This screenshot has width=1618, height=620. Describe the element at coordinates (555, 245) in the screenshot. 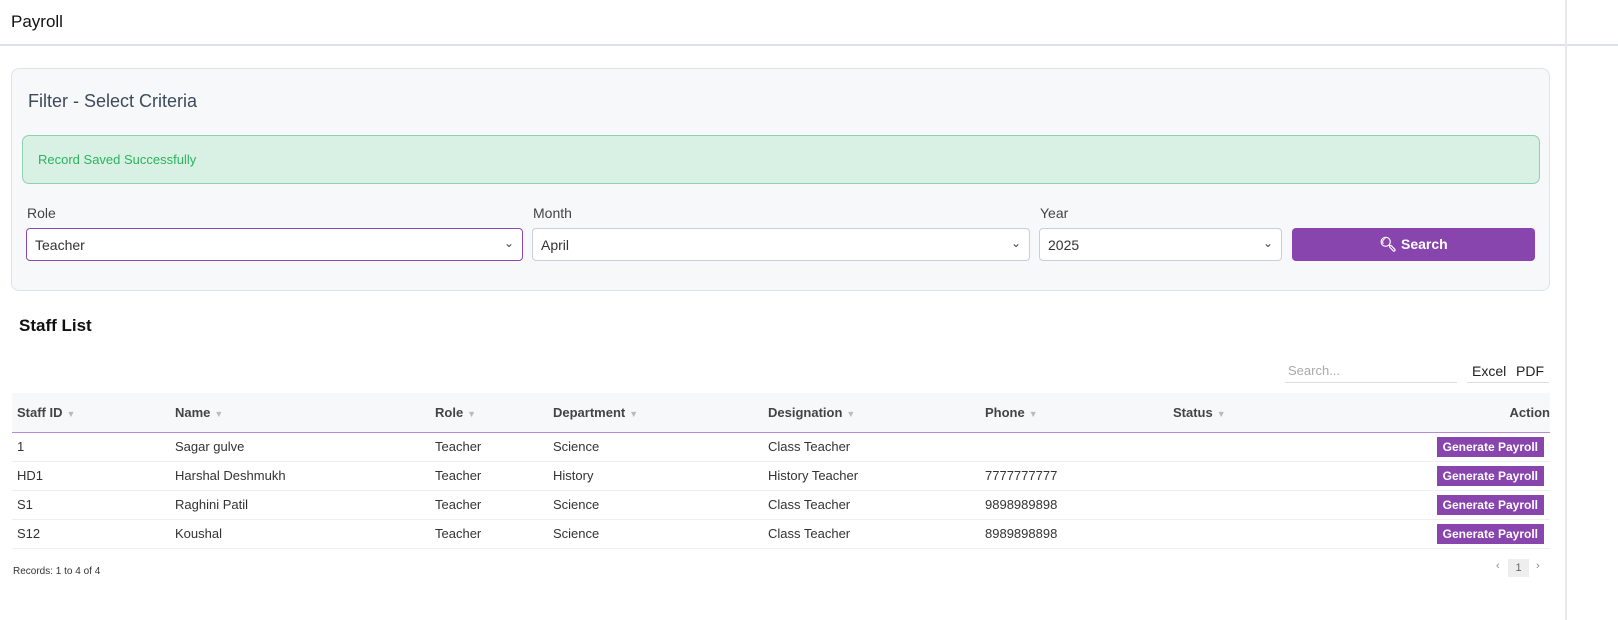

I see `month-value: April` at that location.